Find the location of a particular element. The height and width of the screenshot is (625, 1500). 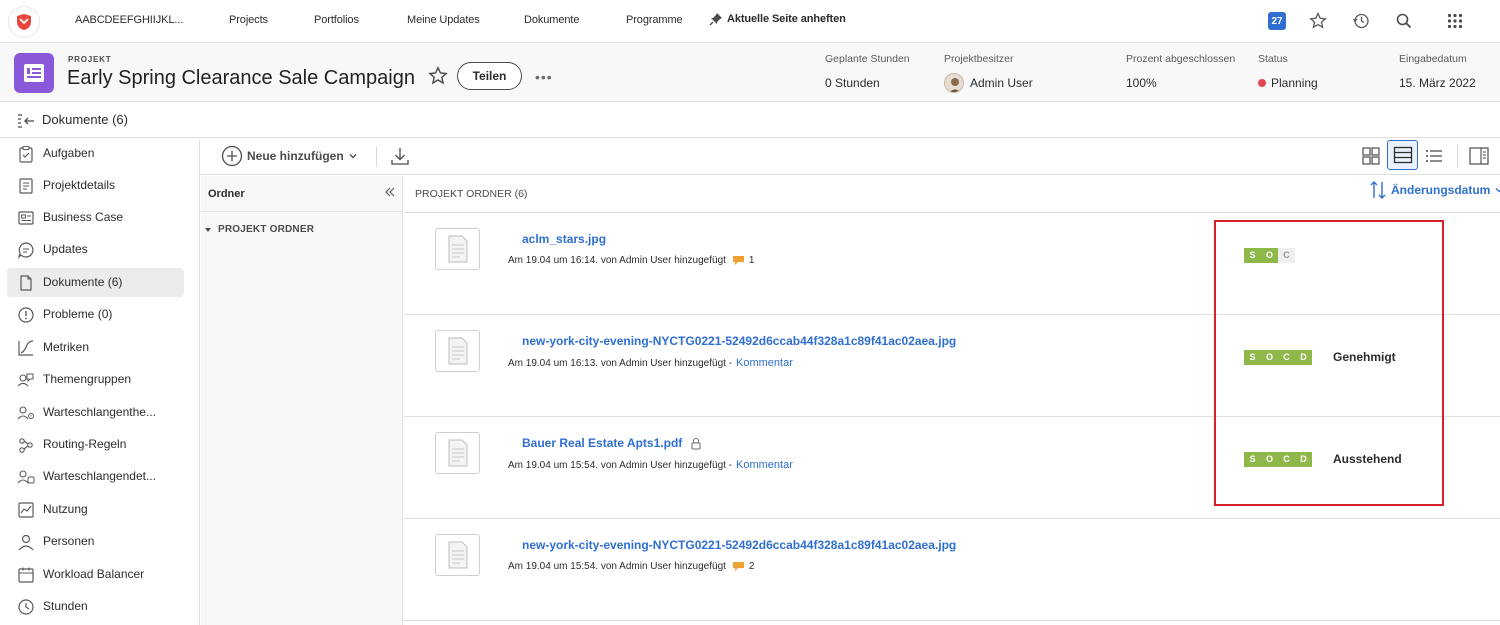

nav-projects: Projects is located at coordinates (248, 20).